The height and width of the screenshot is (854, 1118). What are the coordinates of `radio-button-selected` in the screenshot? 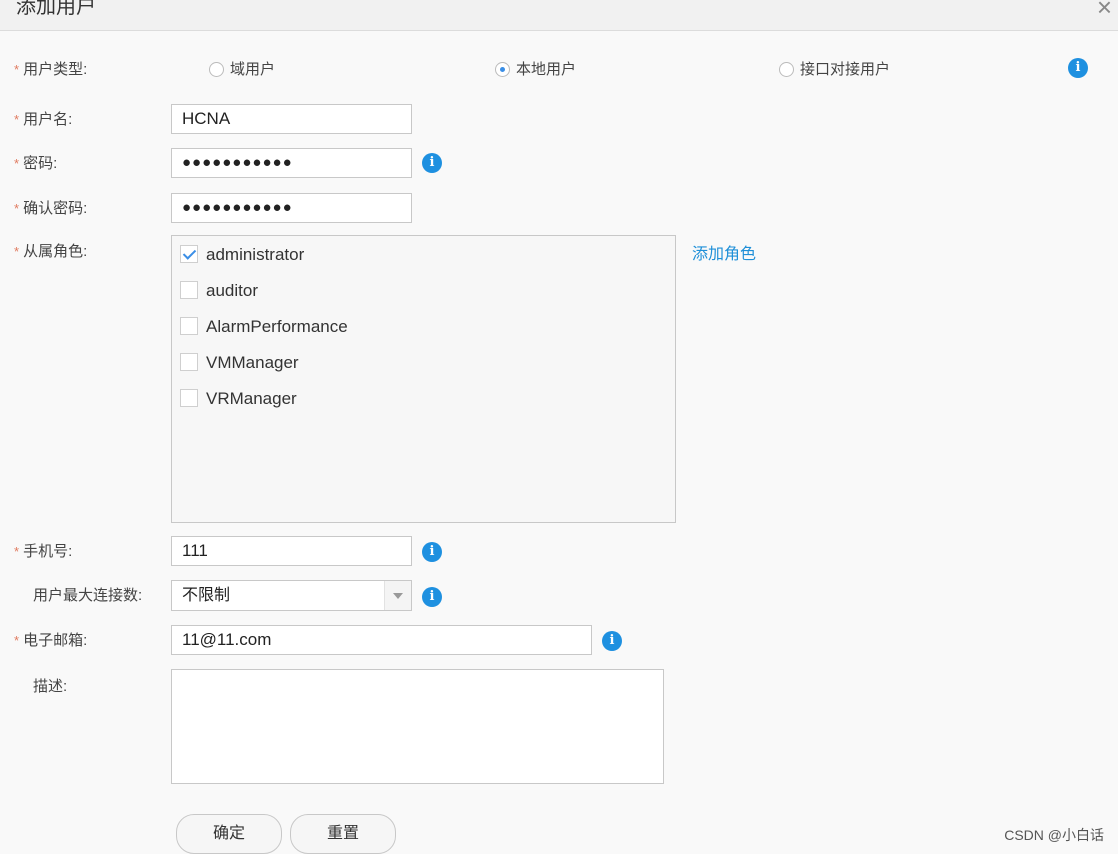 It's located at (502, 69).